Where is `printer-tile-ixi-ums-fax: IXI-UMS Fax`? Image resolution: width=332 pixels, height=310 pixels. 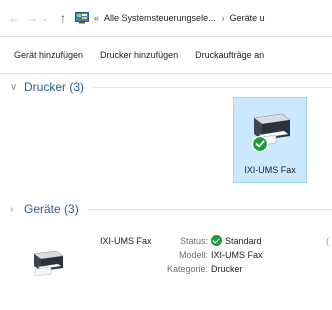
printer-tile-ixi-ums-fax: IXI-UMS Fax is located at coordinates (270, 140).